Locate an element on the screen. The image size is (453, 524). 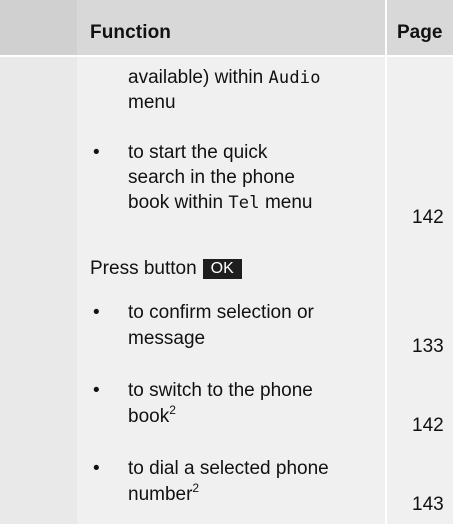
confirm-line-2: message is located at coordinates (167, 338).